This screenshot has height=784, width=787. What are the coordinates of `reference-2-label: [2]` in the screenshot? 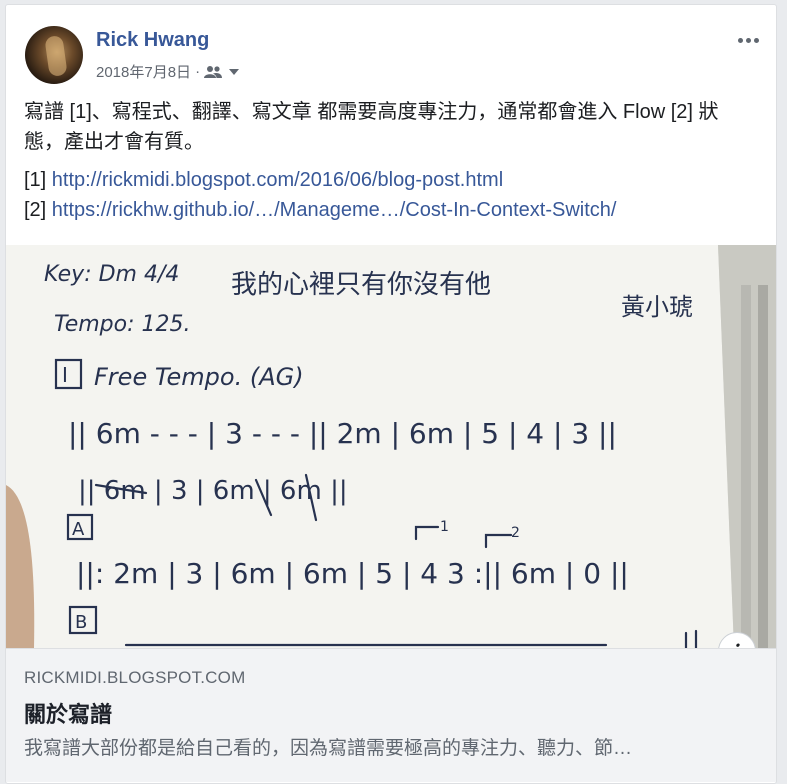 It's located at (38, 210).